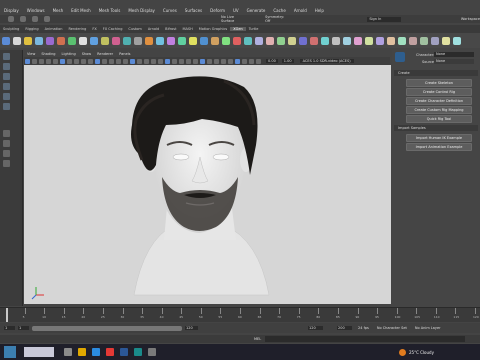 This screenshot has height=360, width=480. Describe the element at coordinates (454, 61) in the screenshot. I see `source-dropdown: None` at that location.